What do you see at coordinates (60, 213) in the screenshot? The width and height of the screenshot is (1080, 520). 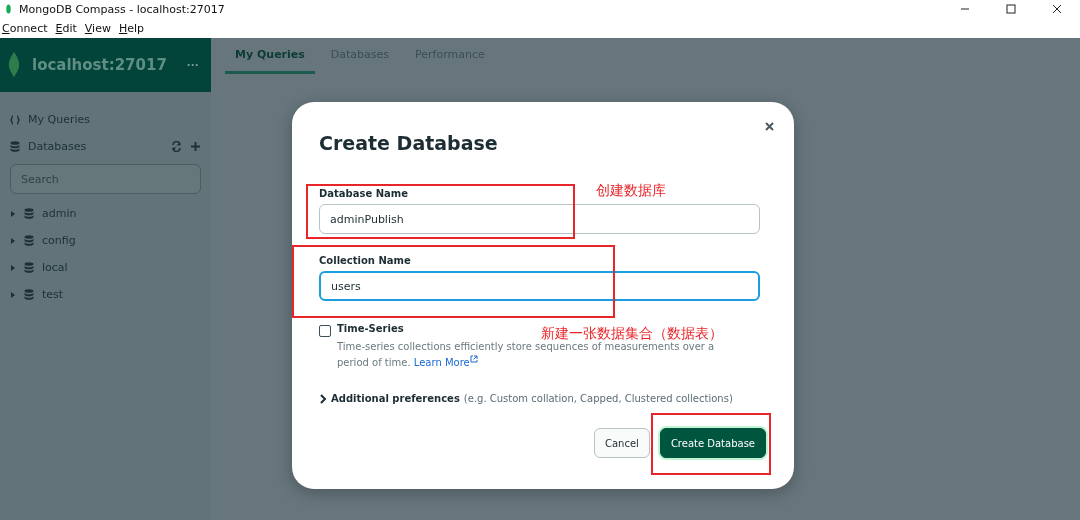 I see `database-name: admin` at bounding box center [60, 213].